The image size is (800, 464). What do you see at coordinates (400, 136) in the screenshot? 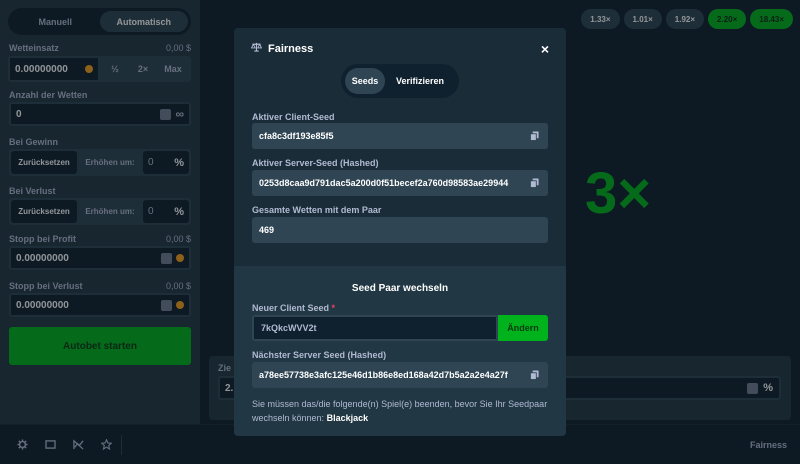
I see `active-client-seed-field: cfa8c3df193e85f5` at bounding box center [400, 136].